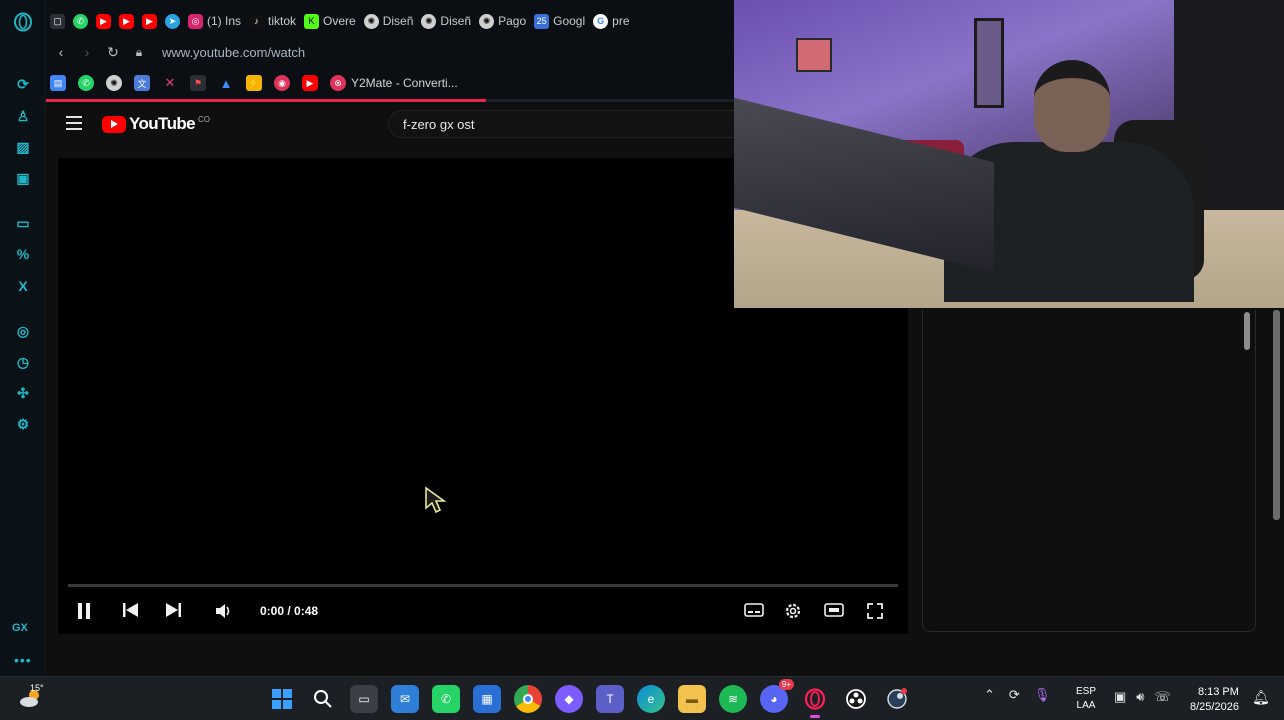  I want to click on theater-mode-icon, so click(834, 612).